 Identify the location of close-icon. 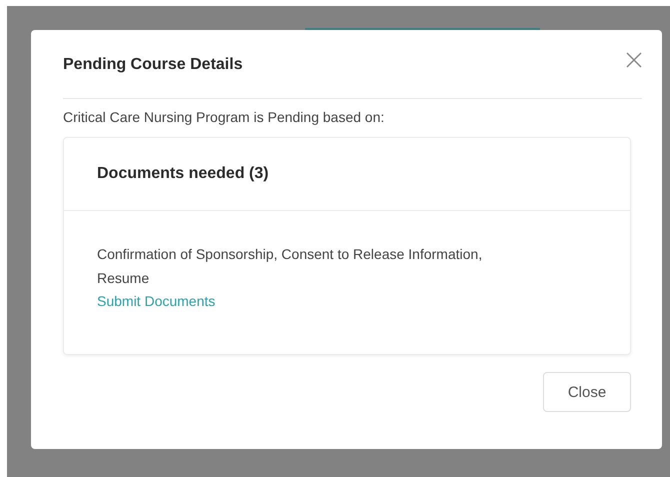
(634, 60).